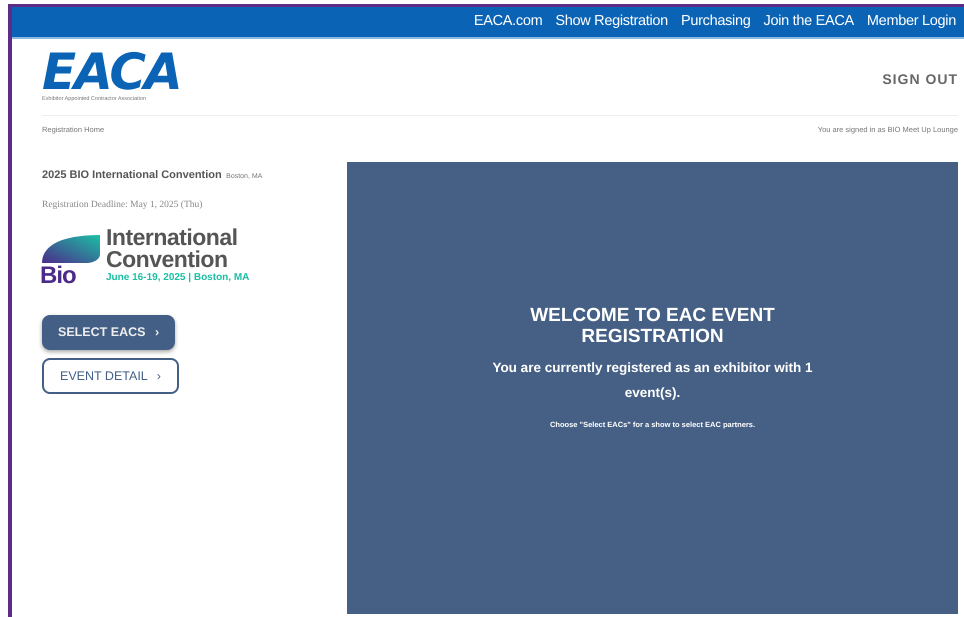 This screenshot has height=617, width=964. Describe the element at coordinates (172, 237) in the screenshot. I see `logo-line: International` at that location.